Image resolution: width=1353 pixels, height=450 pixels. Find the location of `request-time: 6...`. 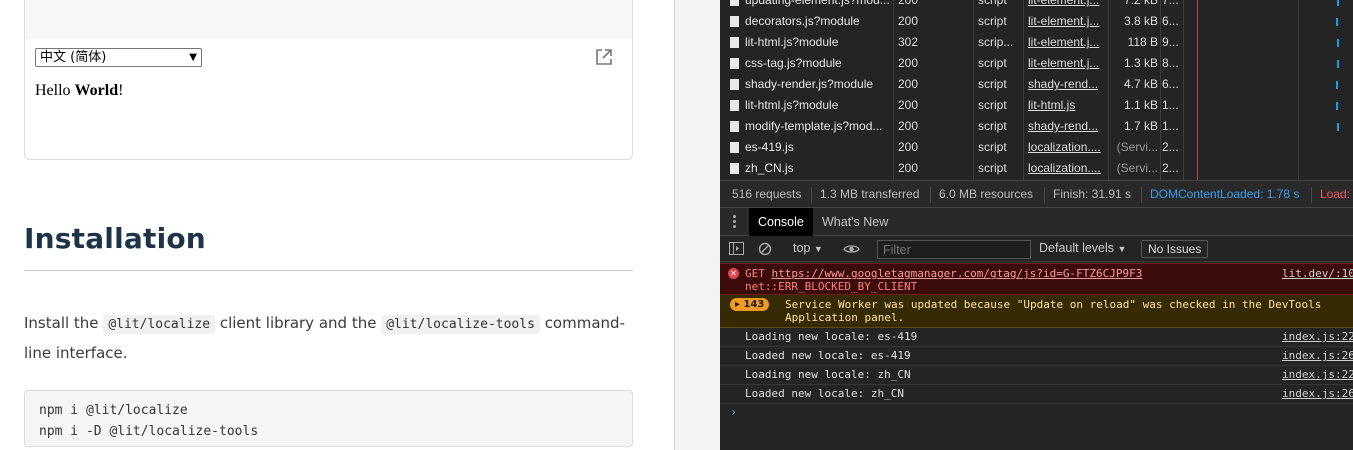

request-time: 6... is located at coordinates (1170, 84).